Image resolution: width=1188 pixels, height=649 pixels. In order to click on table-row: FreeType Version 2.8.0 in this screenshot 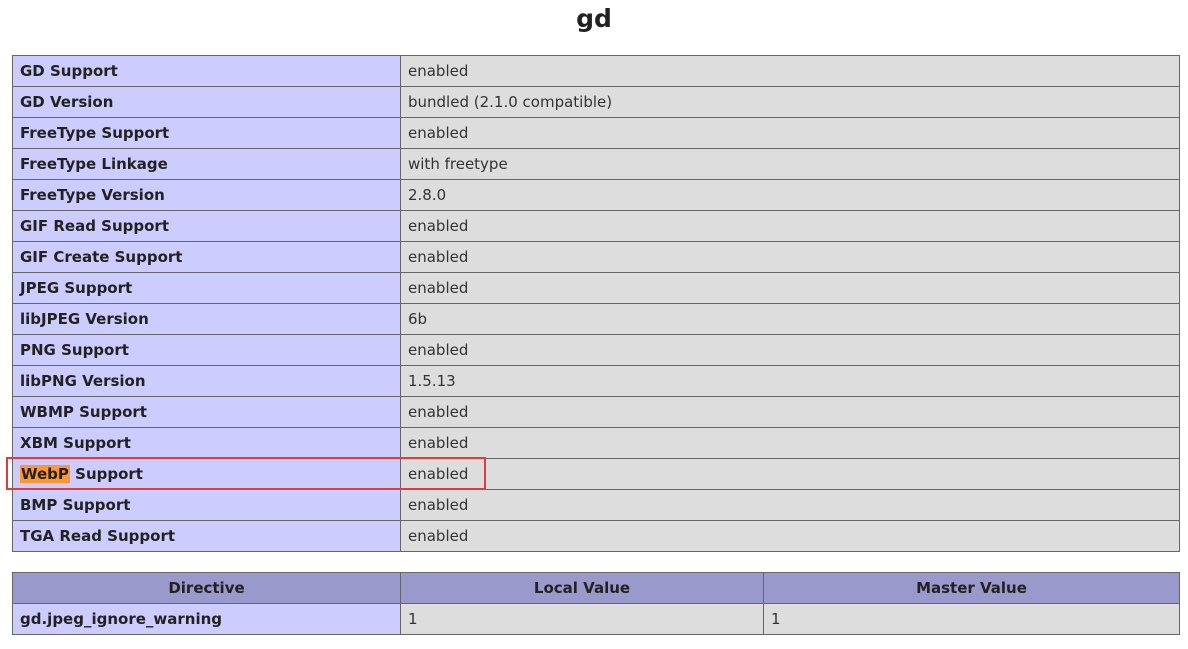, I will do `click(596, 195)`.